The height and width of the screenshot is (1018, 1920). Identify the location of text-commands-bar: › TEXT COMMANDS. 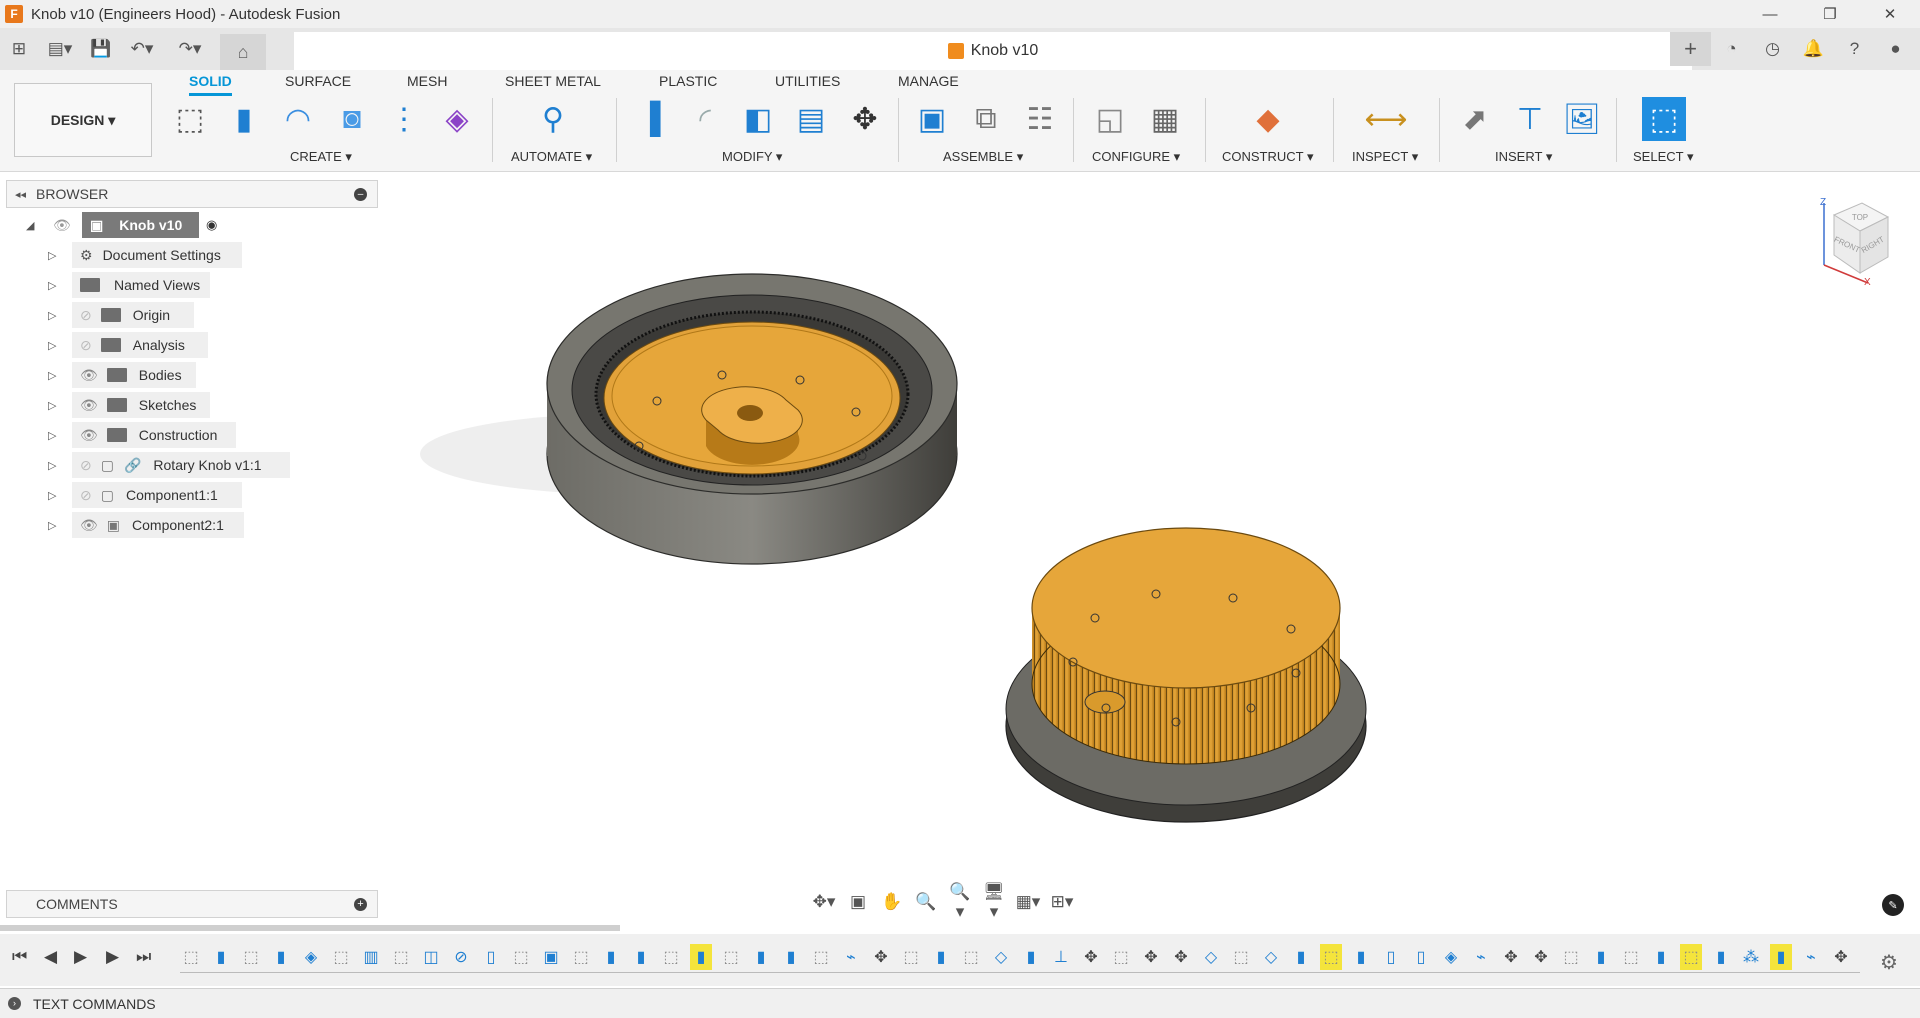
(960, 1003).